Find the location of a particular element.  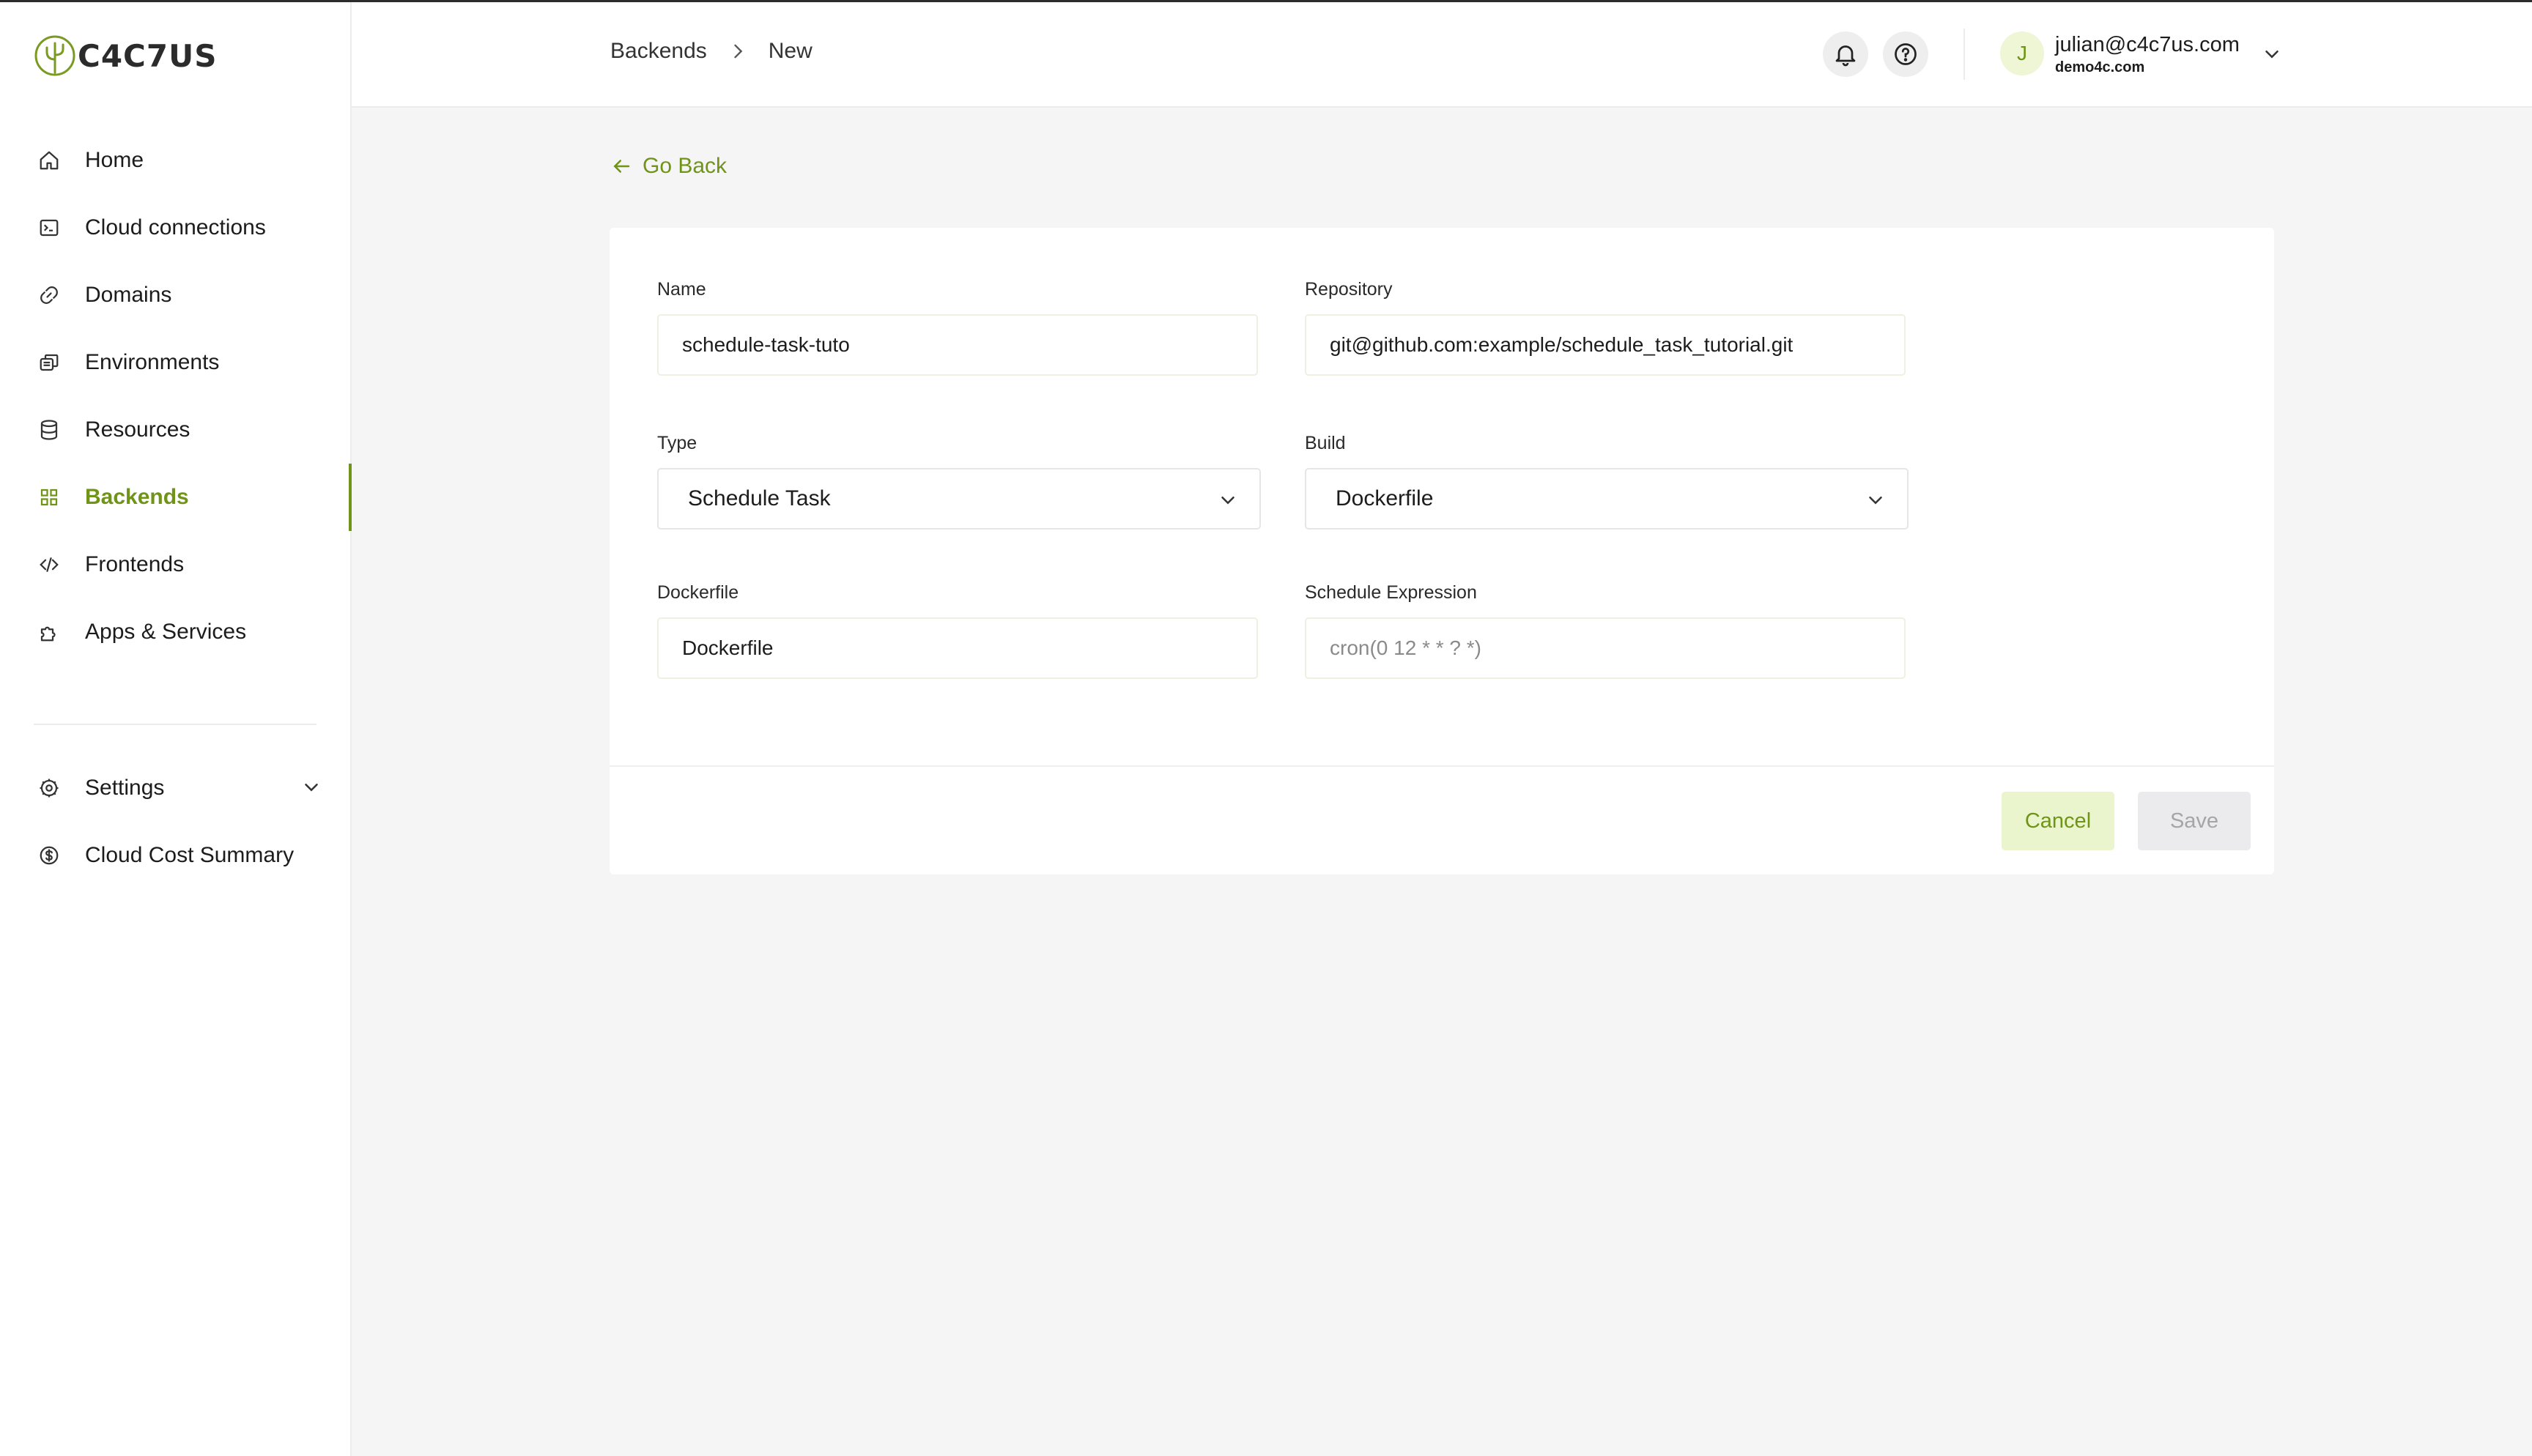

sidebar-item-label: Domains is located at coordinates (128, 295).